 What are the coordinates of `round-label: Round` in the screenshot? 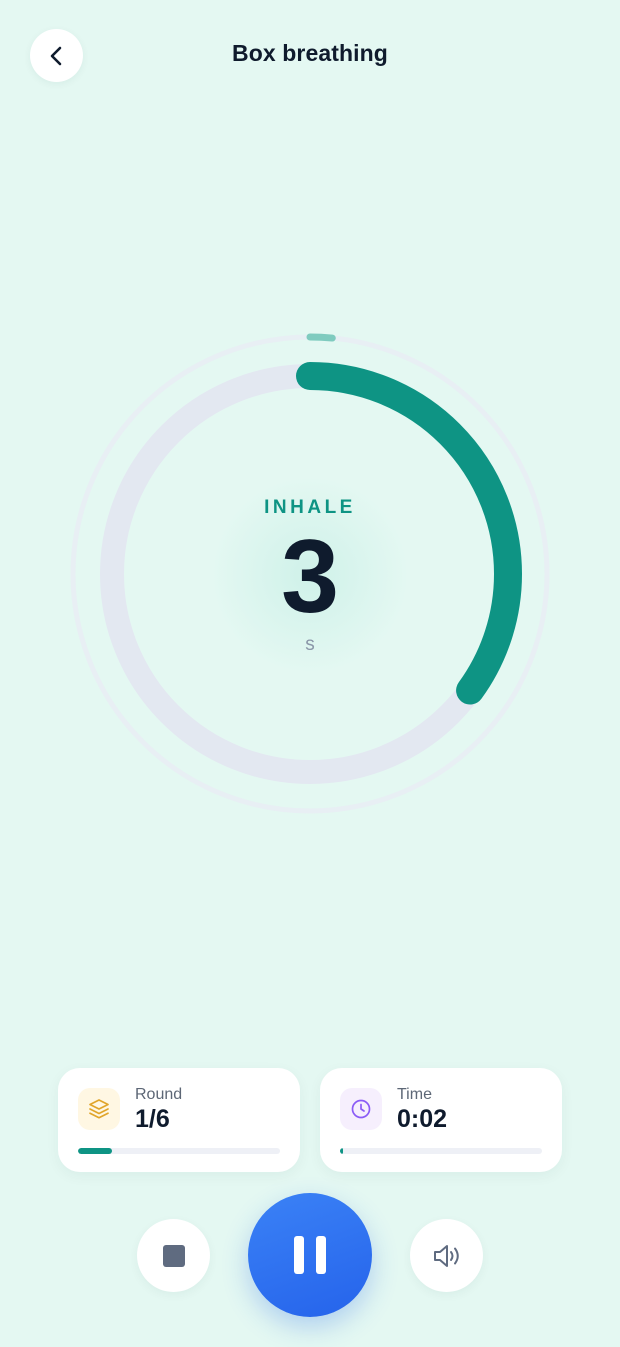 It's located at (159, 1094).